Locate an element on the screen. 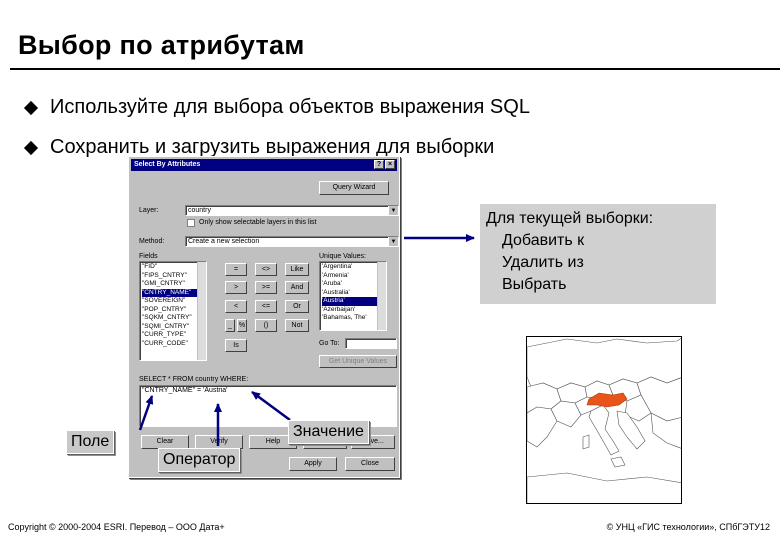 The image size is (780, 540). europe-map-drawing is located at coordinates (604, 420).